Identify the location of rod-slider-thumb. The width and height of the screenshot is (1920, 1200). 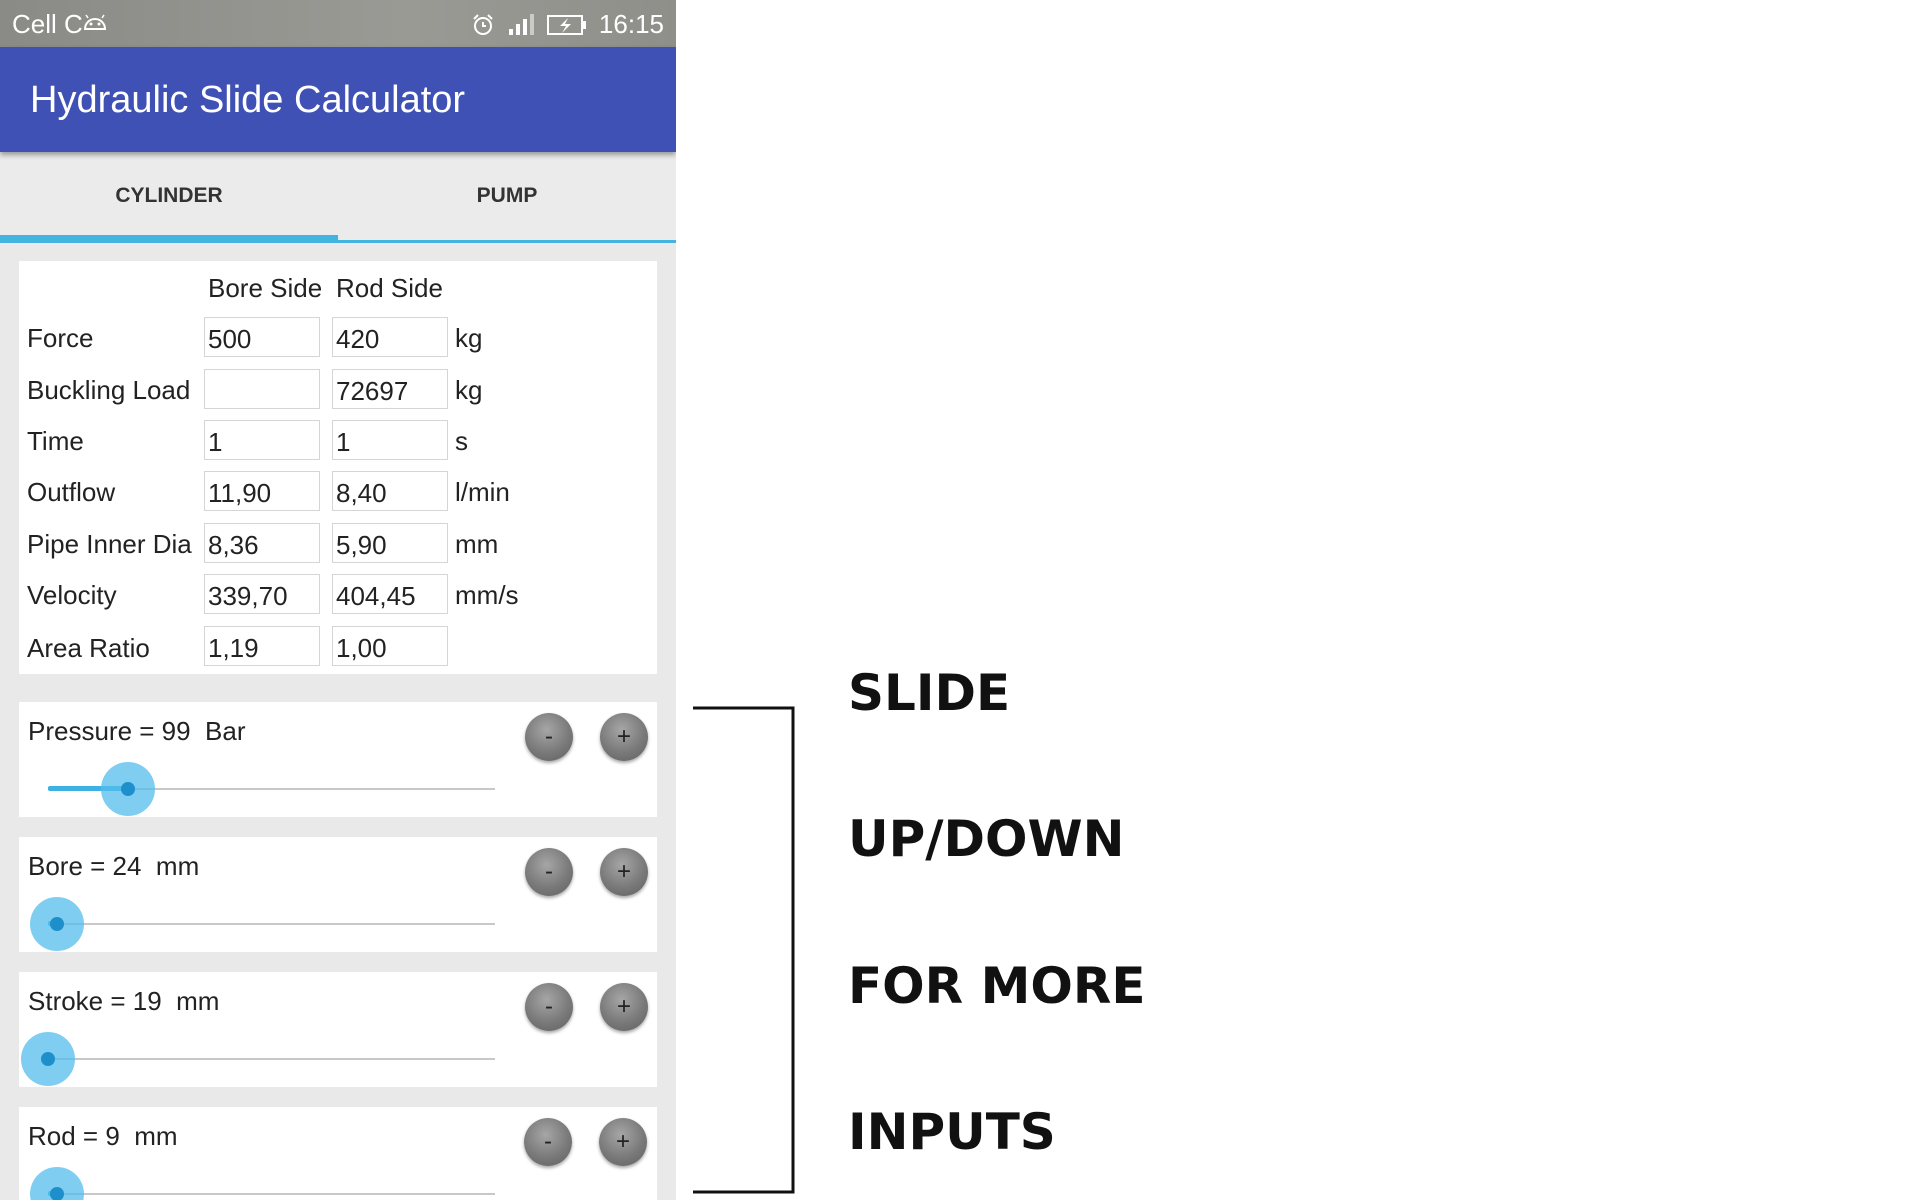
(56, 1183).